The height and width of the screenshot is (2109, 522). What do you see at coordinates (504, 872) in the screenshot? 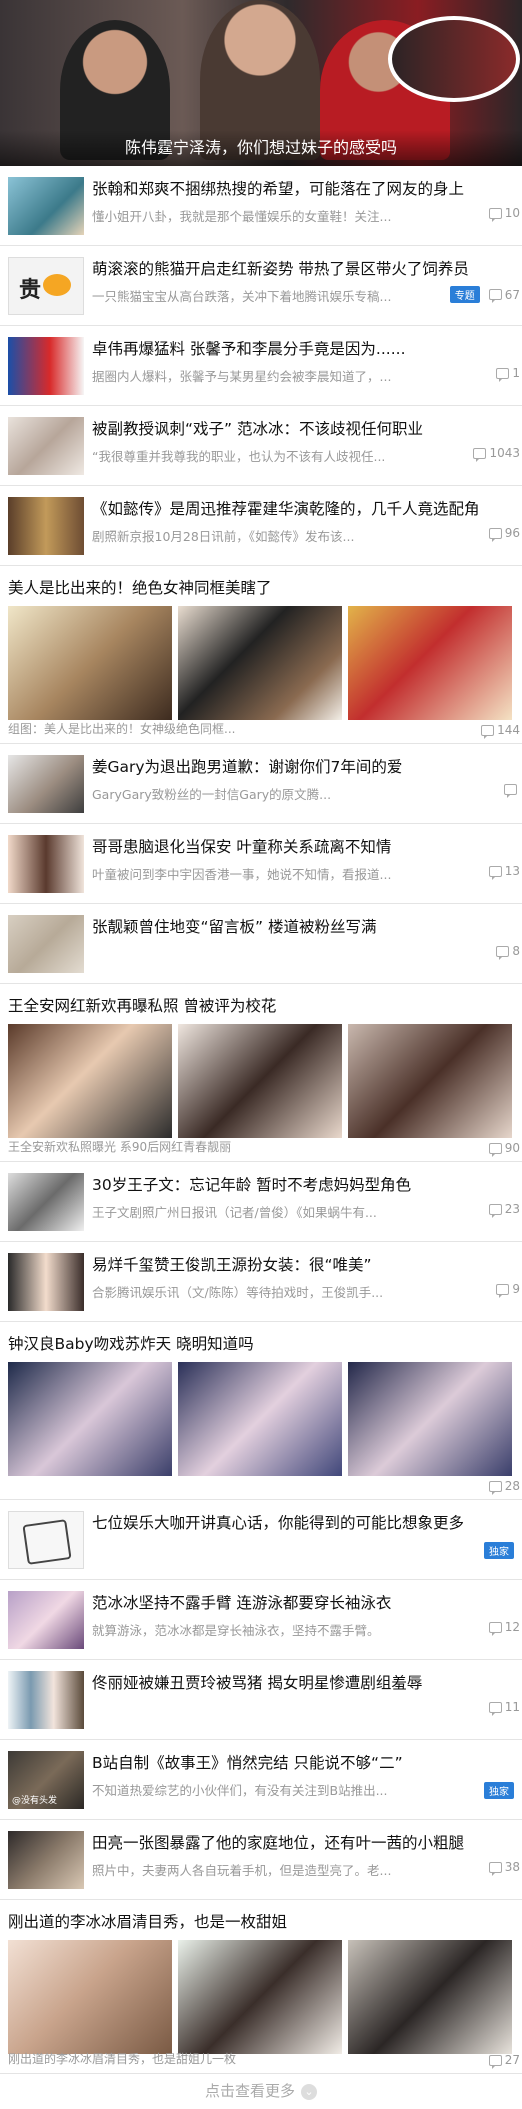
I see `comment-count: 13` at bounding box center [504, 872].